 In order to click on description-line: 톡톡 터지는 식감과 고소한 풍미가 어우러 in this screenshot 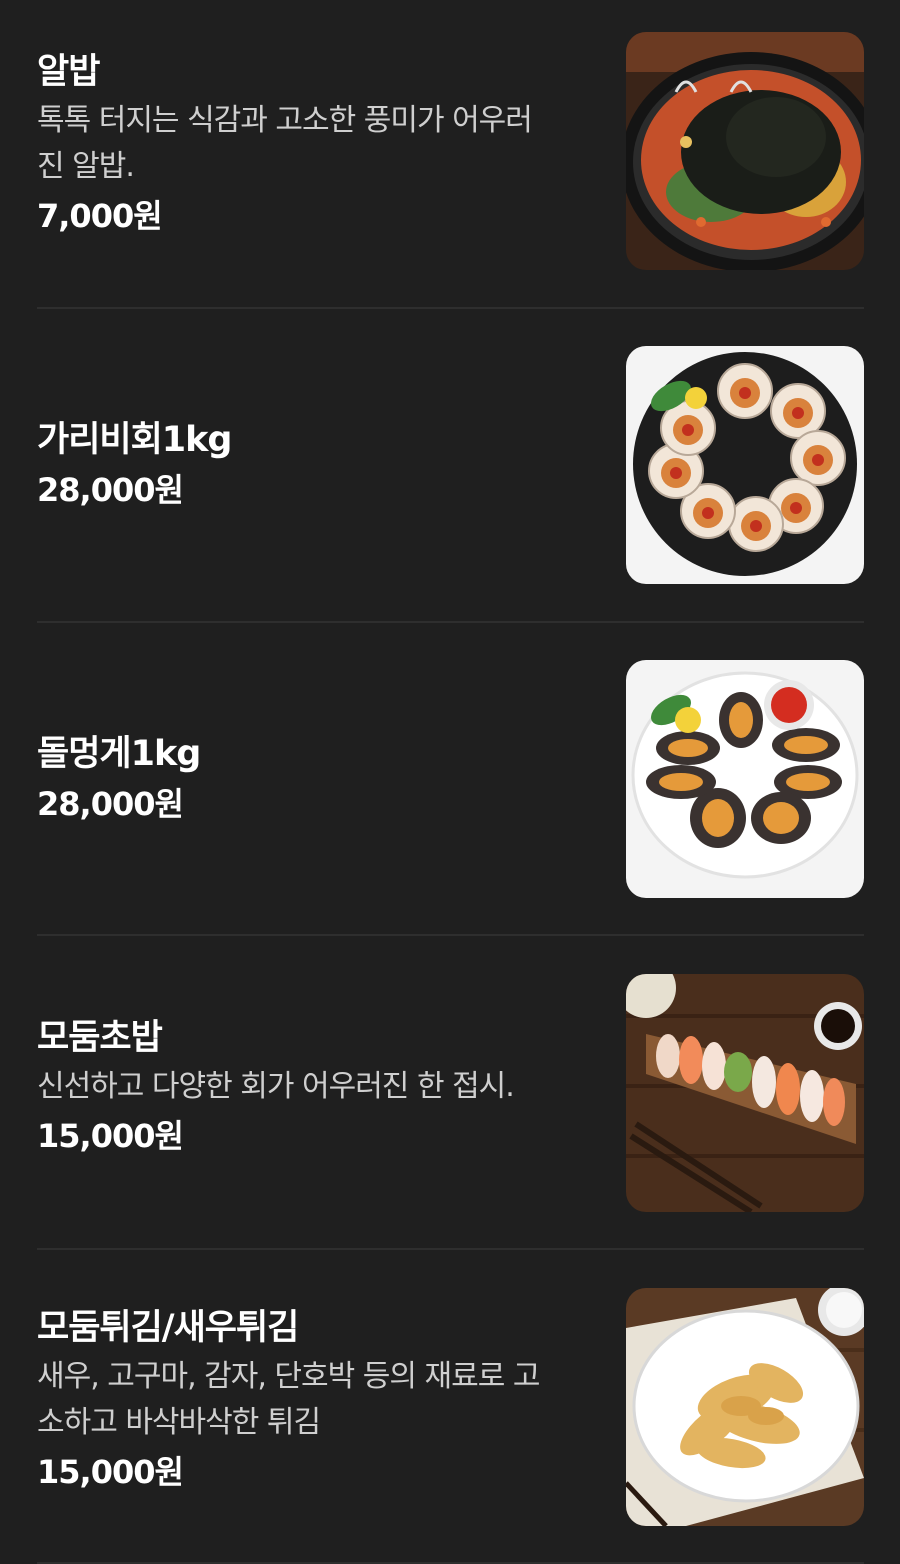, I will do `click(285, 120)`.